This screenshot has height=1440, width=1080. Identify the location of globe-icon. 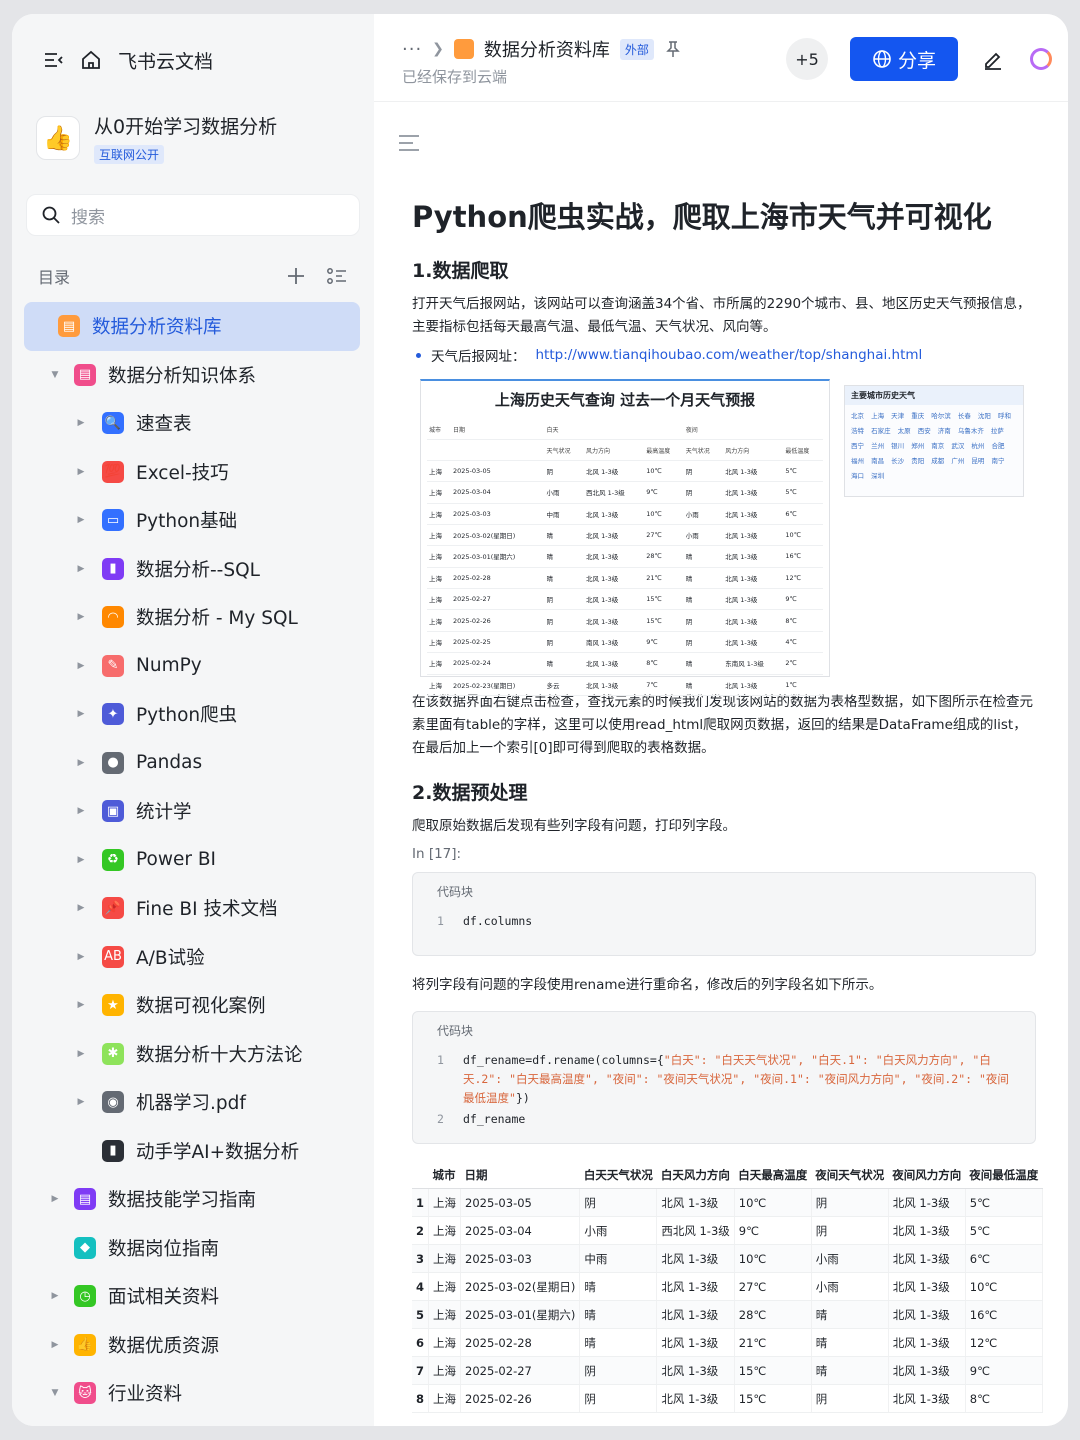
(882, 59).